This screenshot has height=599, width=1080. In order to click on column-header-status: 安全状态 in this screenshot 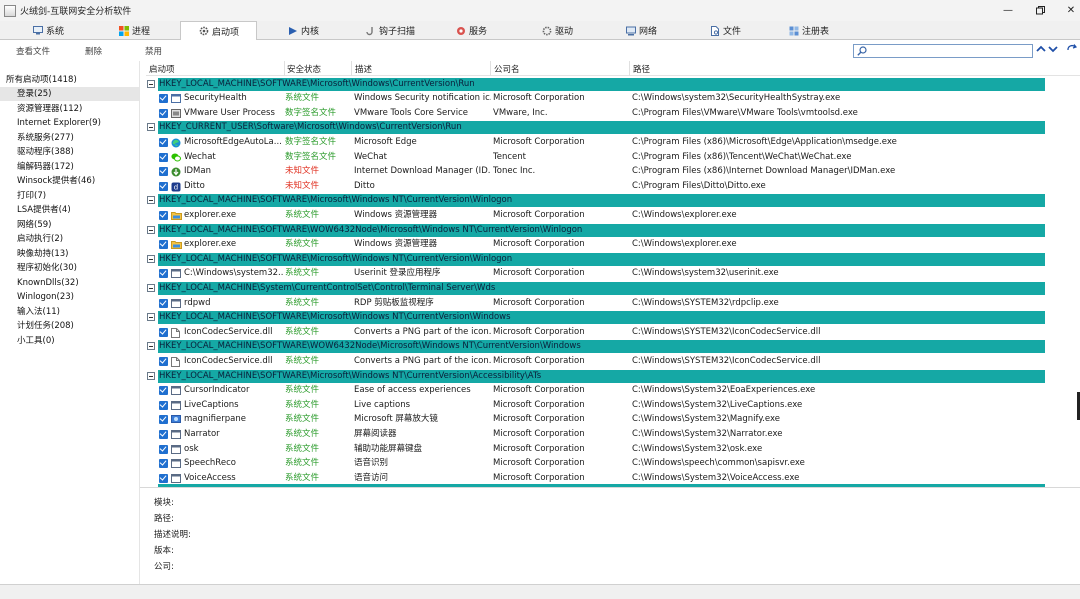, I will do `click(304, 69)`.